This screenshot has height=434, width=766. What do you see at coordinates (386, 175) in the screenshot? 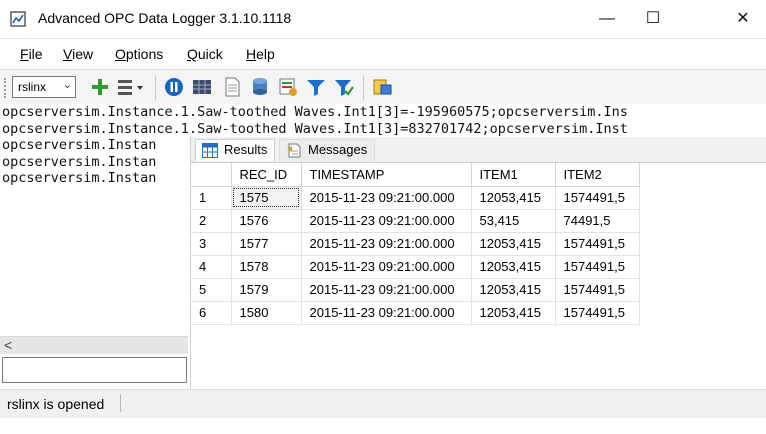
I see `column-header-timestamp: TIMESTAMP` at bounding box center [386, 175].